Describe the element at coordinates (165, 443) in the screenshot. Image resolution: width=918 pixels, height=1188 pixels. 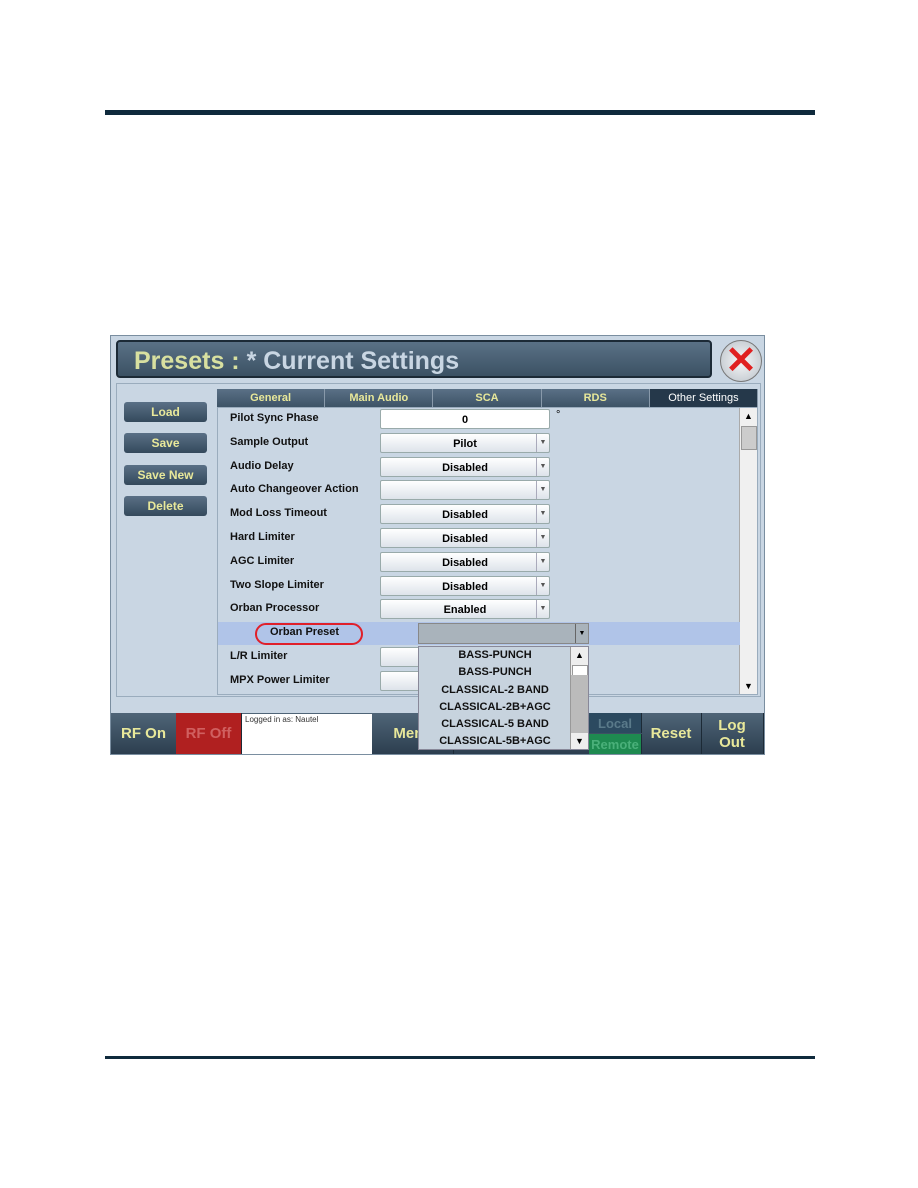
I see `save-button: Save` at that location.